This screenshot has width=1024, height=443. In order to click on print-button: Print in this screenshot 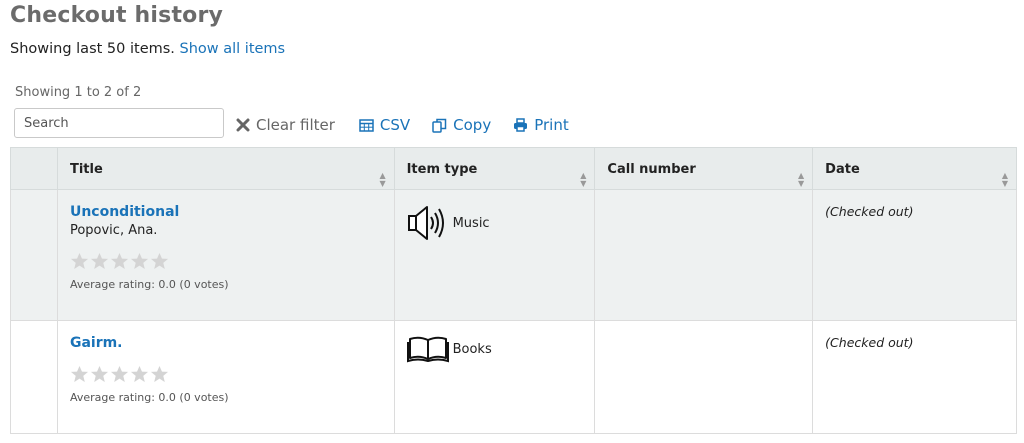, I will do `click(541, 125)`.